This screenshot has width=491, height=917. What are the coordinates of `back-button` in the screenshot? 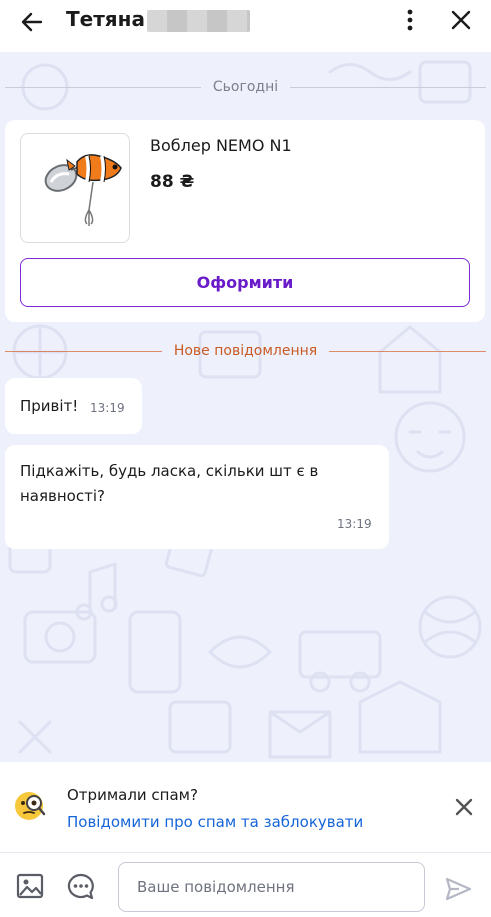 It's located at (32, 22).